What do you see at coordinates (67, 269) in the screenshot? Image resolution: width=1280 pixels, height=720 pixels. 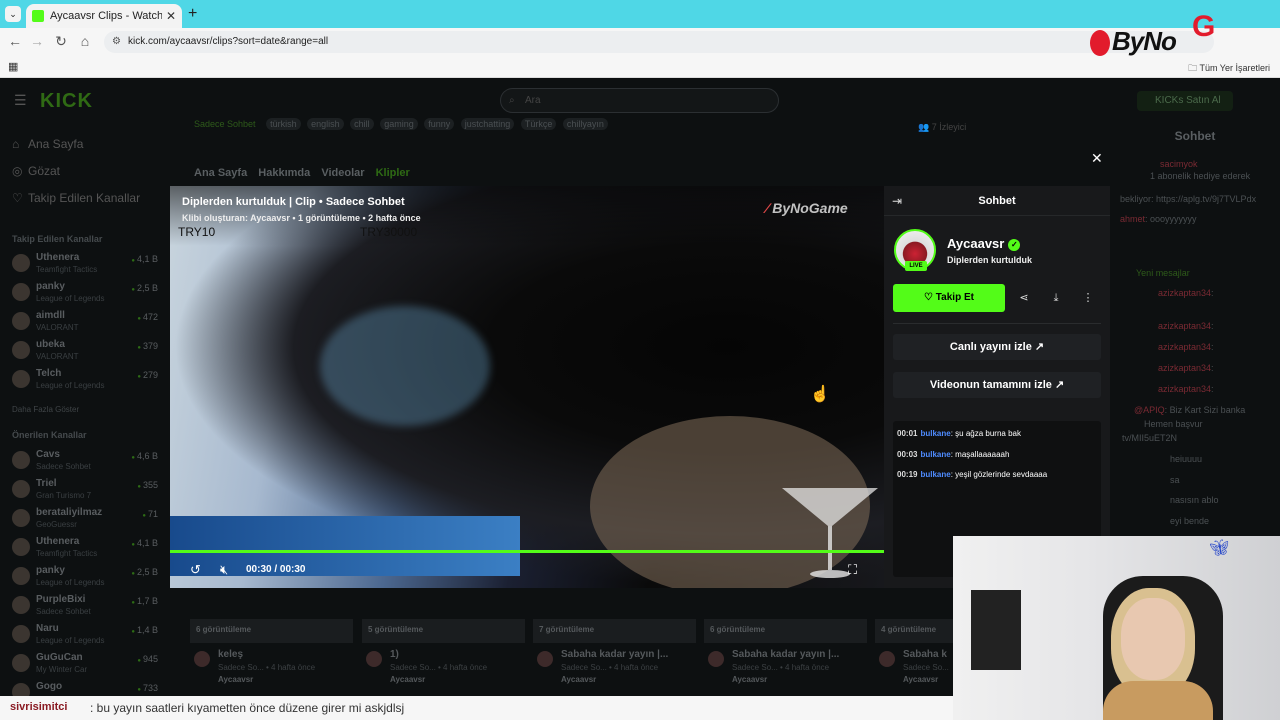 I see `channel-game: Teamfight Tactics` at bounding box center [67, 269].